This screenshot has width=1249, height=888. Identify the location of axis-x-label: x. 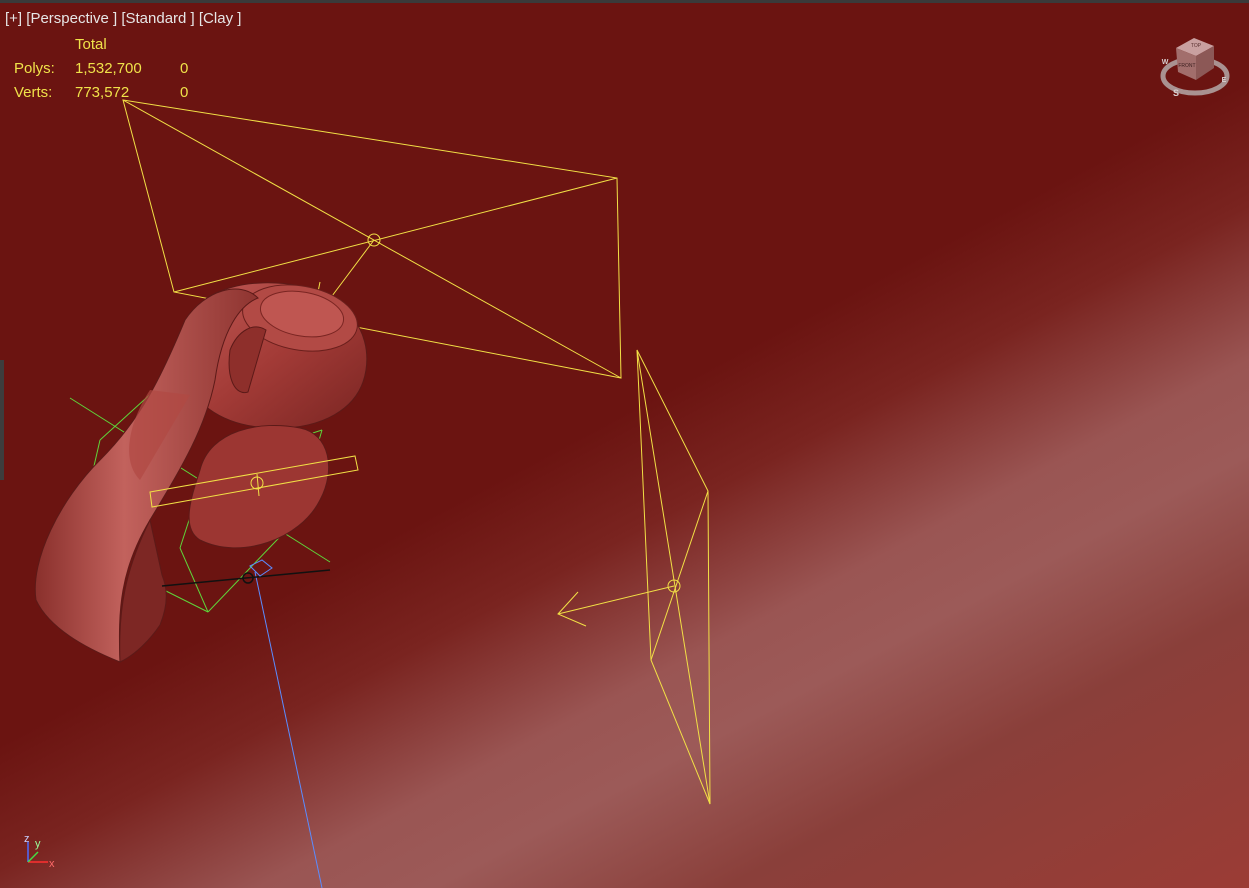
(52, 864).